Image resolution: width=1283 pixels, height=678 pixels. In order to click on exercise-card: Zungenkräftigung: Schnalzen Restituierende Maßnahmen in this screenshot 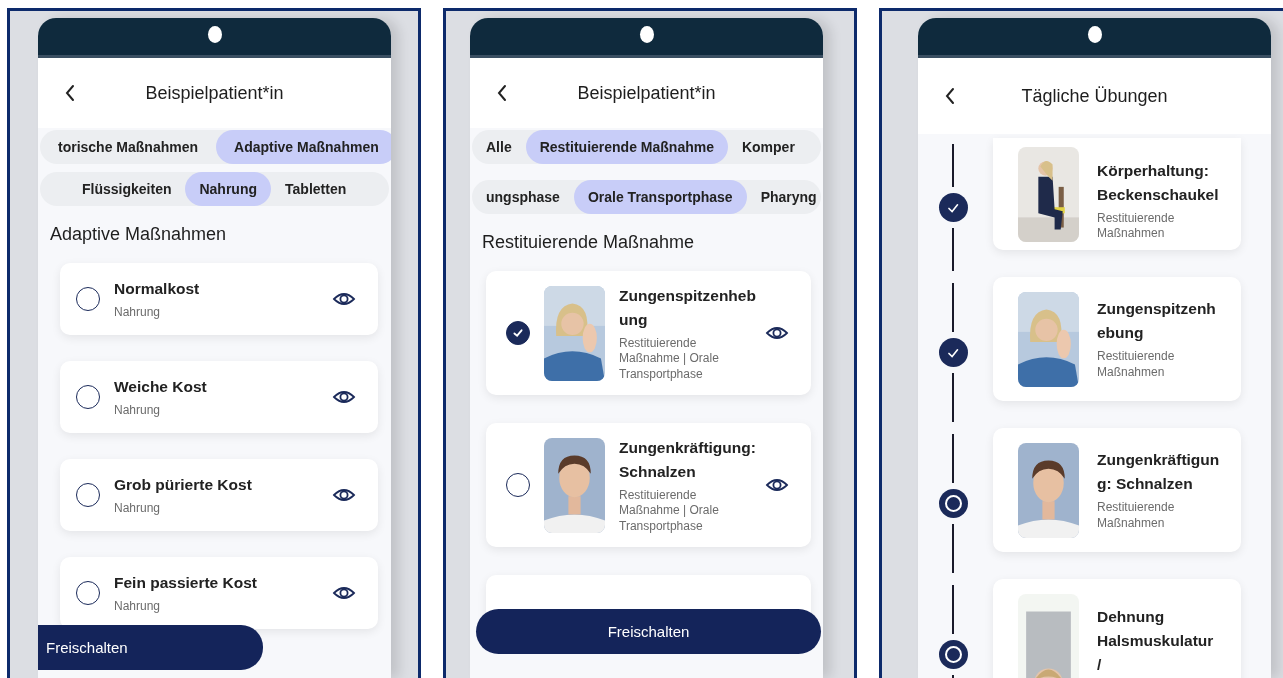, I will do `click(1117, 490)`.